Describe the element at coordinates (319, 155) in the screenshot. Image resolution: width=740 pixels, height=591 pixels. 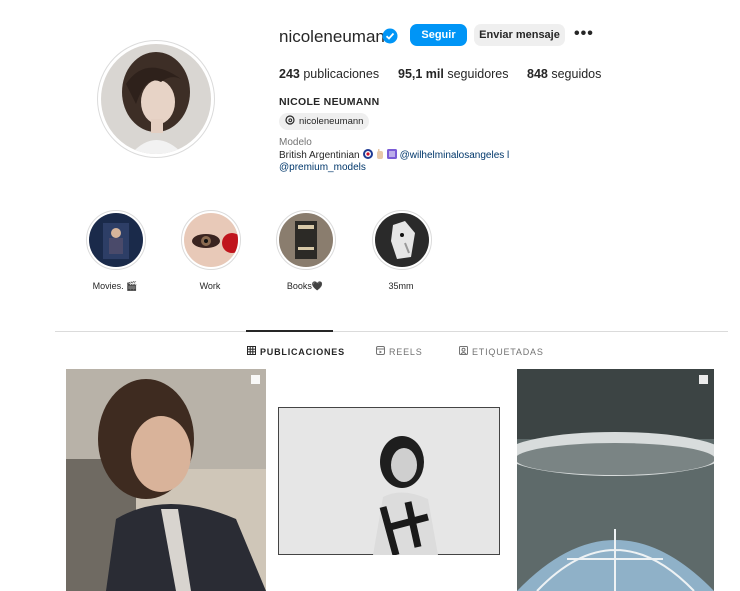
I see `bio-text: British Argentinian` at that location.